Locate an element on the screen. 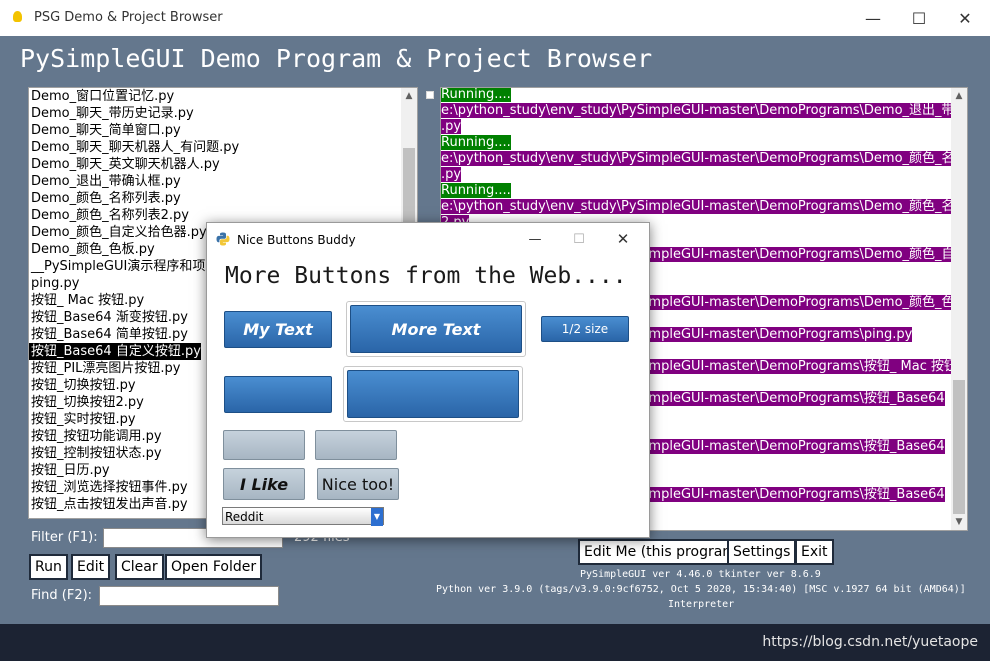 The height and width of the screenshot is (661, 990). exit-button: Exit is located at coordinates (814, 552).